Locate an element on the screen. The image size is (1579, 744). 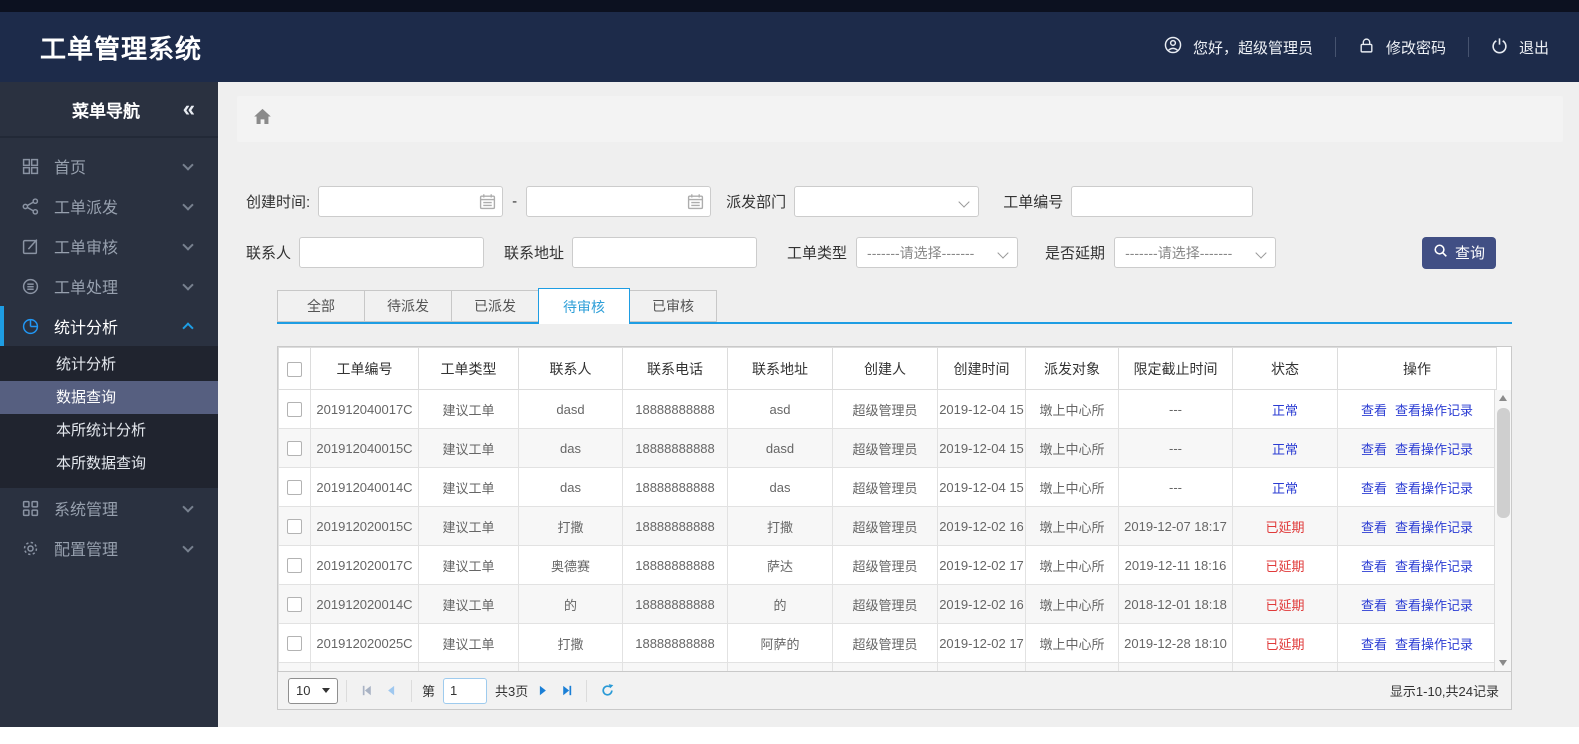
created-time-end-input is located at coordinates (619, 201).